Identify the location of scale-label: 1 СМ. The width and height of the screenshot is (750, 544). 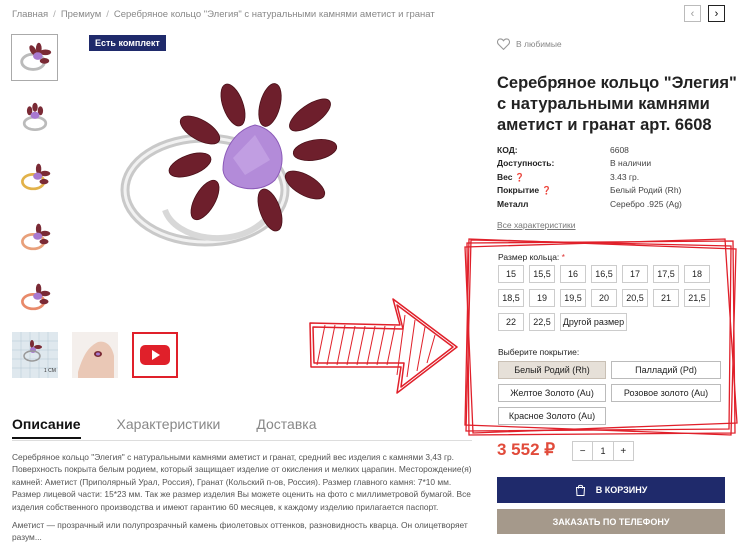
(50, 371).